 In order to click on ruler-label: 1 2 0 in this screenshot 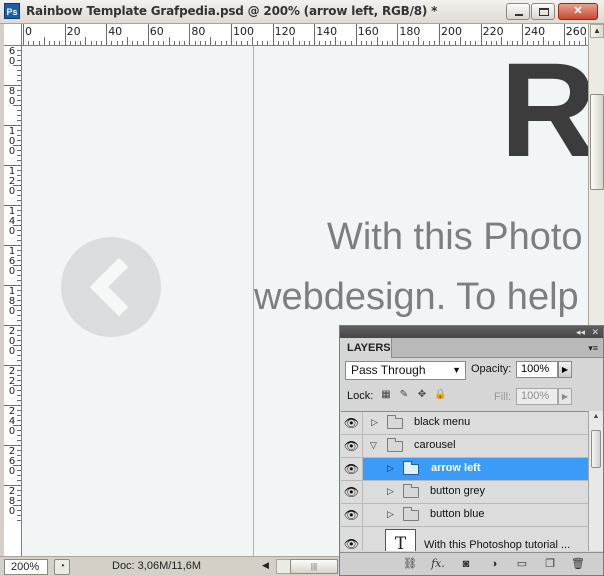, I will do `click(12, 181)`.